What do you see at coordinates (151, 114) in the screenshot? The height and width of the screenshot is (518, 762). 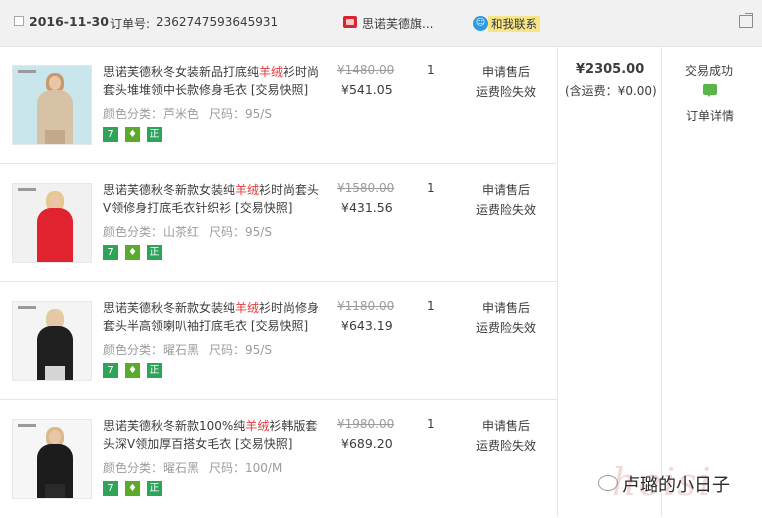 I see `color-option: 颜色分类：芦米色` at bounding box center [151, 114].